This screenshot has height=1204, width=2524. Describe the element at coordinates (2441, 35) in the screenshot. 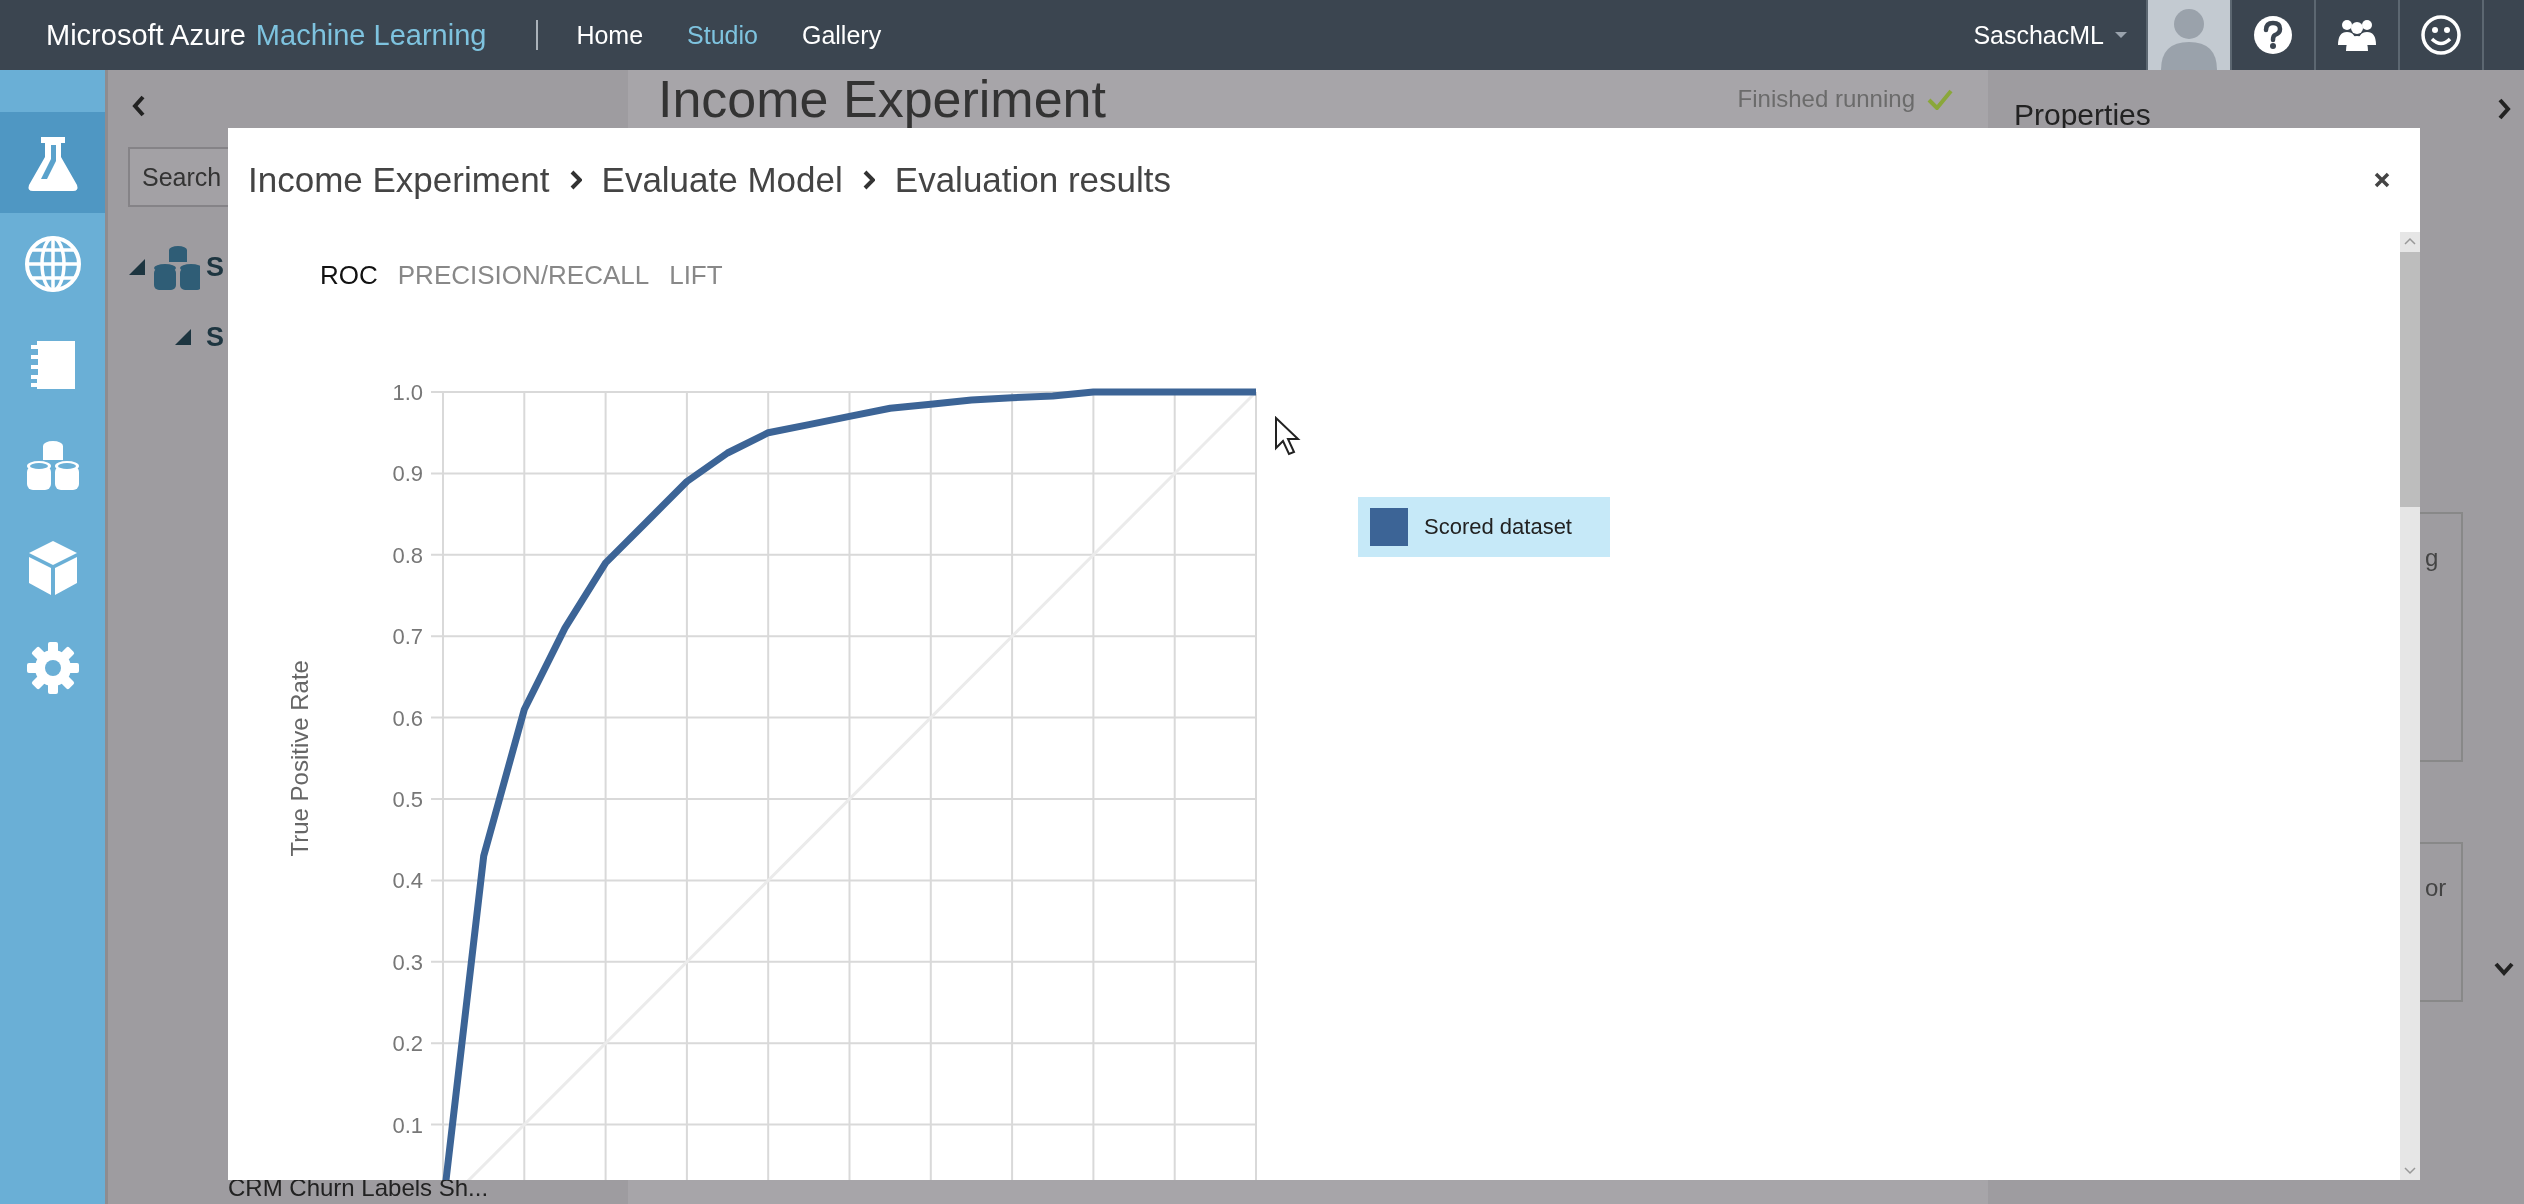

I see `smiley-icon` at that location.